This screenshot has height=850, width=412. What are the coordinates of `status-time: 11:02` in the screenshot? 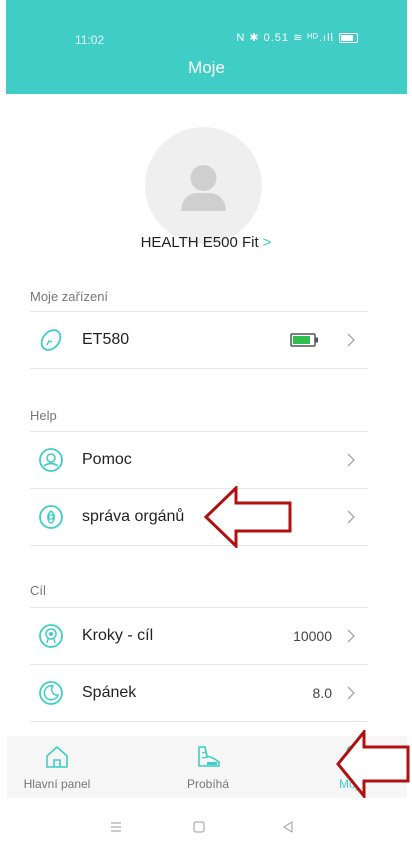 It's located at (90, 40).